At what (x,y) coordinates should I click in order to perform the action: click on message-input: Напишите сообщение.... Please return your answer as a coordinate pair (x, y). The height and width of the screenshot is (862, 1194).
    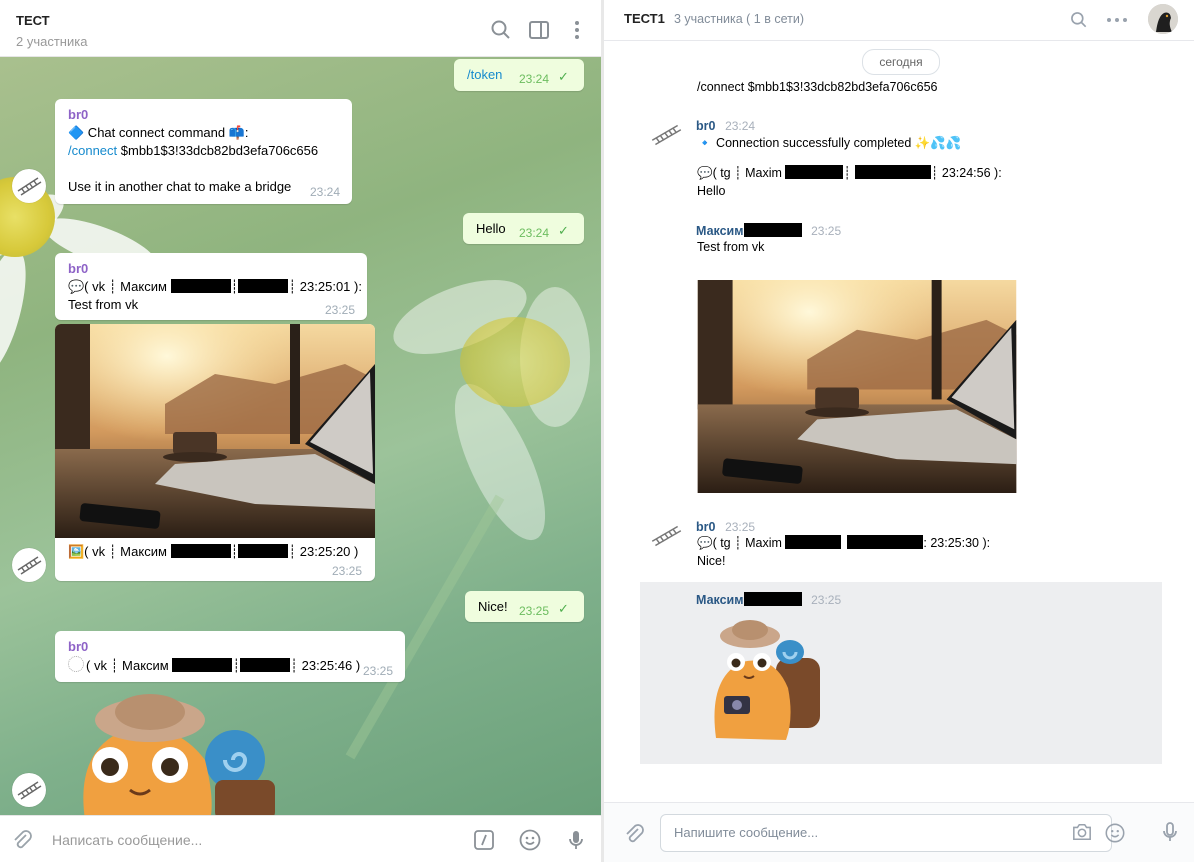
    Looking at the image, I should click on (746, 832).